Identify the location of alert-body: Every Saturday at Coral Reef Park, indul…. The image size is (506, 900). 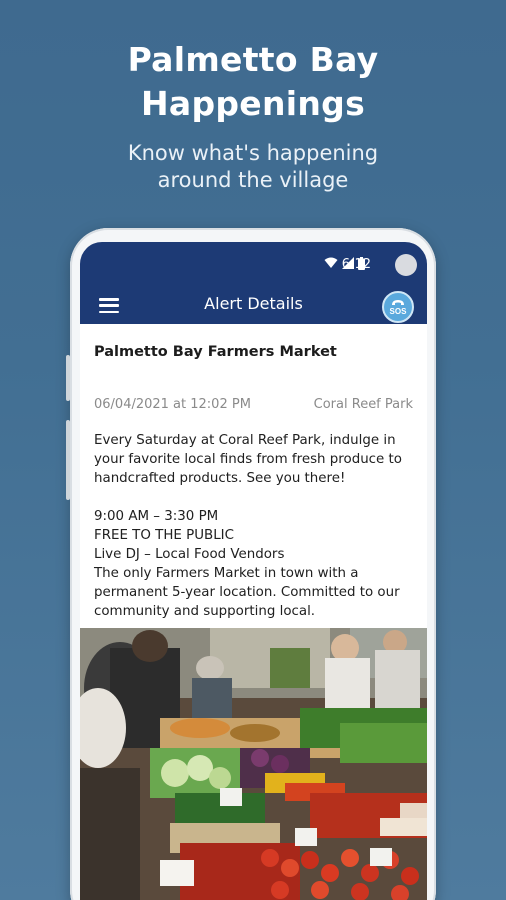
(253, 526).